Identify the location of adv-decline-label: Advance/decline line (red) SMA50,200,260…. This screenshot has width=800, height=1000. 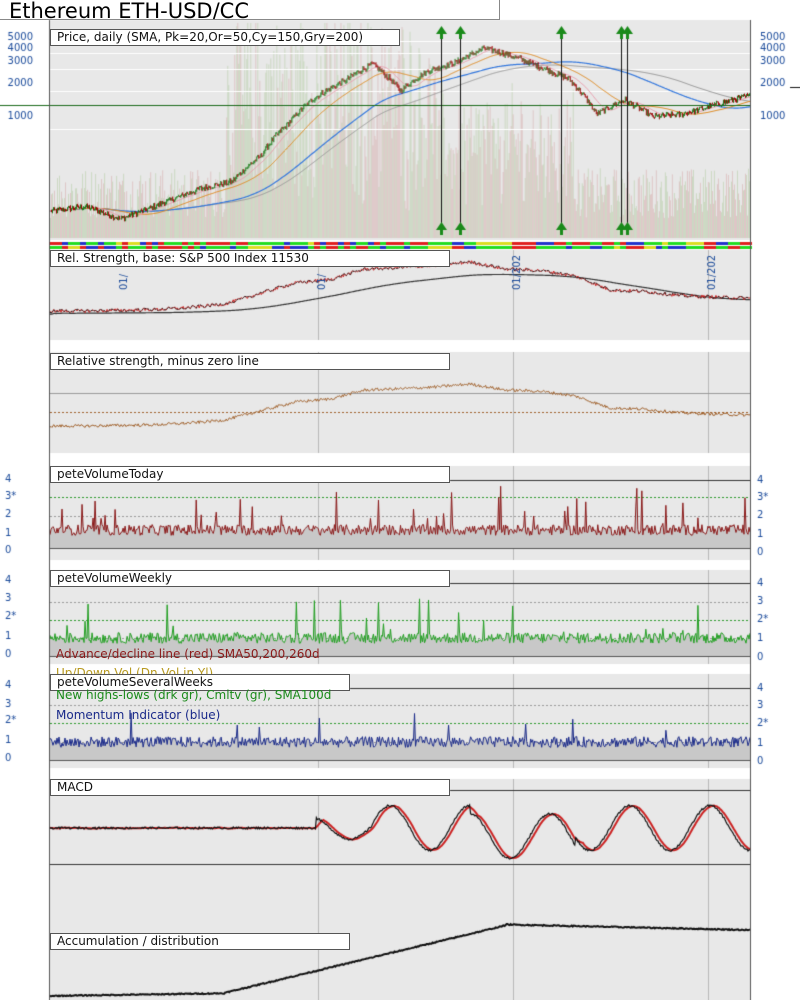
(188, 654).